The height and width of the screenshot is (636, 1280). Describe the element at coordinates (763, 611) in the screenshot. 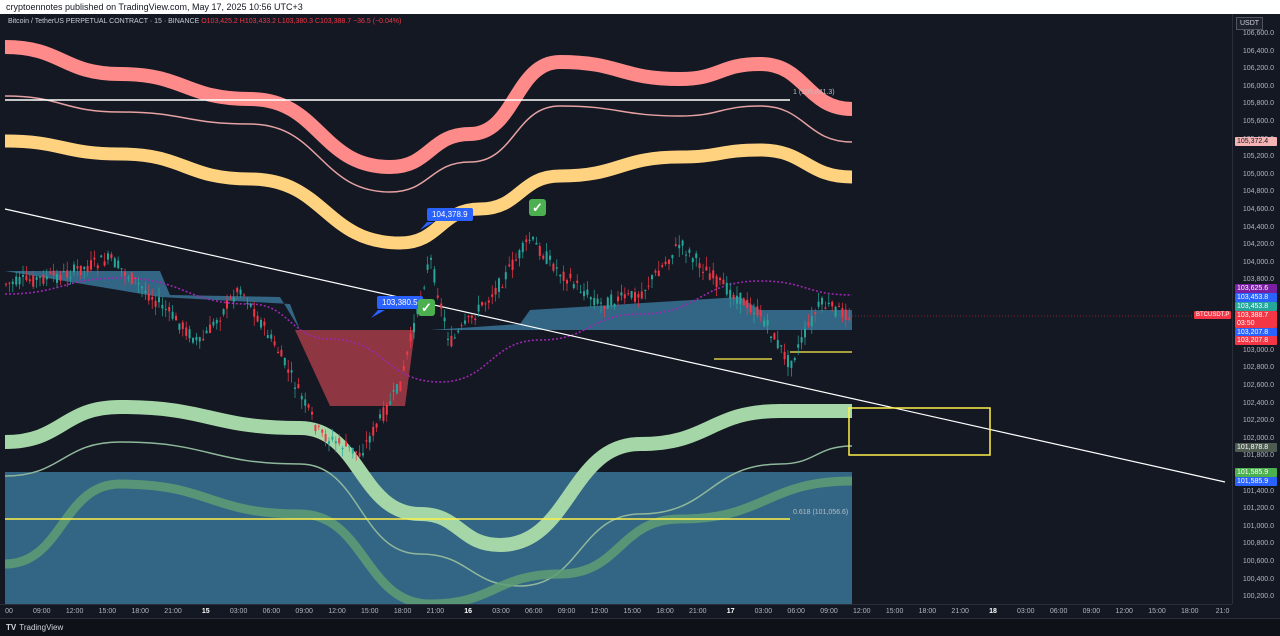

I see `time-tick-label: 03:00` at that location.